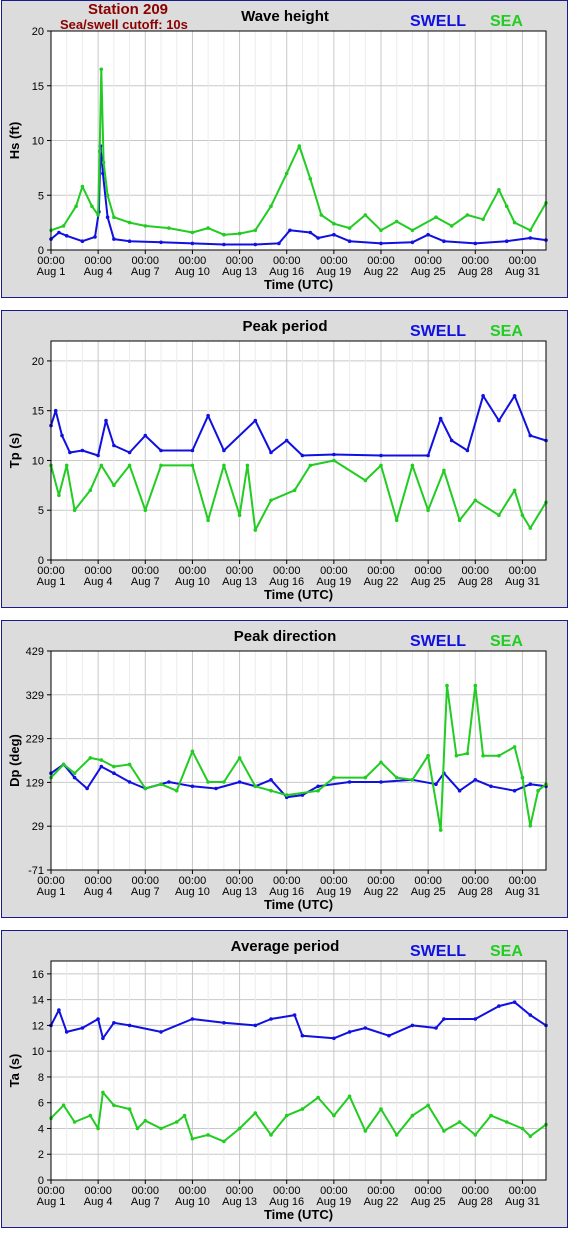 This screenshot has height=1240, width=570. I want to click on x-tick-date-label: Aug 31, so click(522, 892).